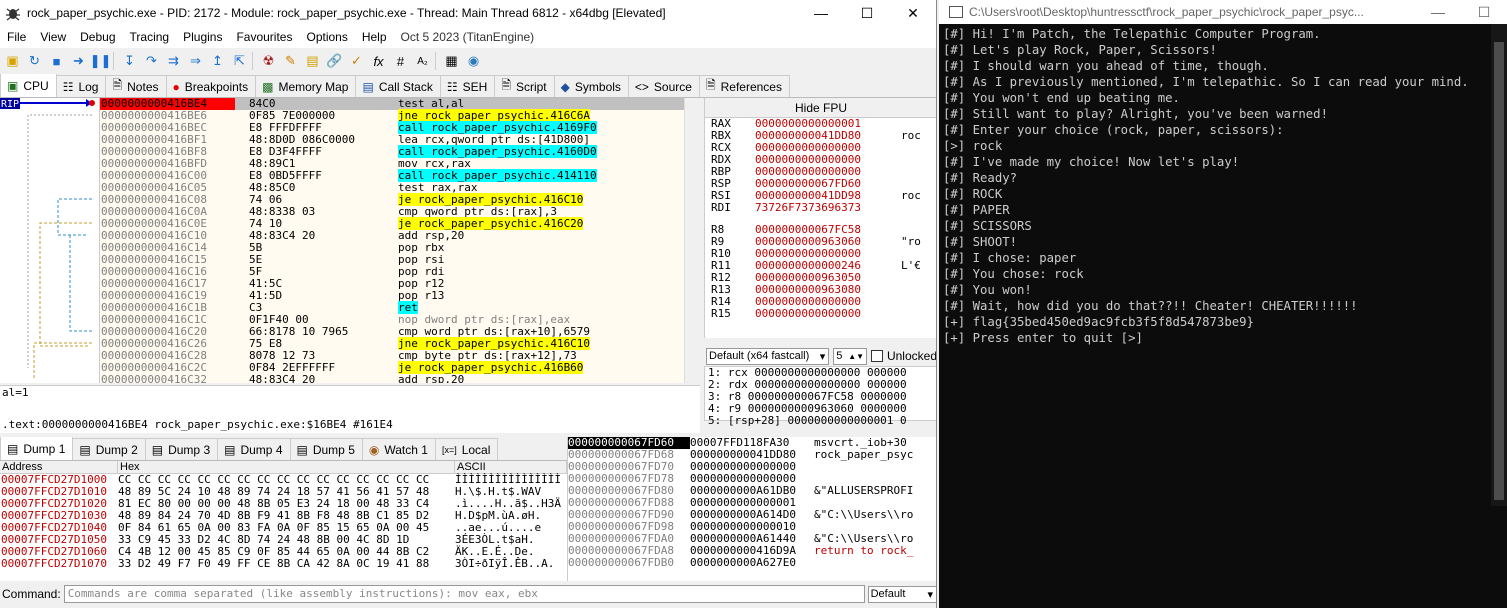  I want to click on tab-notes: 🗎 Notes, so click(136, 86).